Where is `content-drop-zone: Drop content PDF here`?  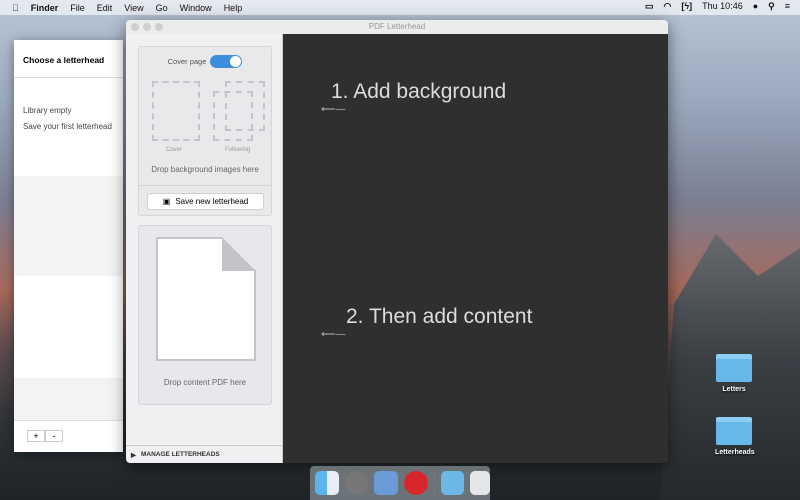
content-drop-zone: Drop content PDF here is located at coordinates (205, 315).